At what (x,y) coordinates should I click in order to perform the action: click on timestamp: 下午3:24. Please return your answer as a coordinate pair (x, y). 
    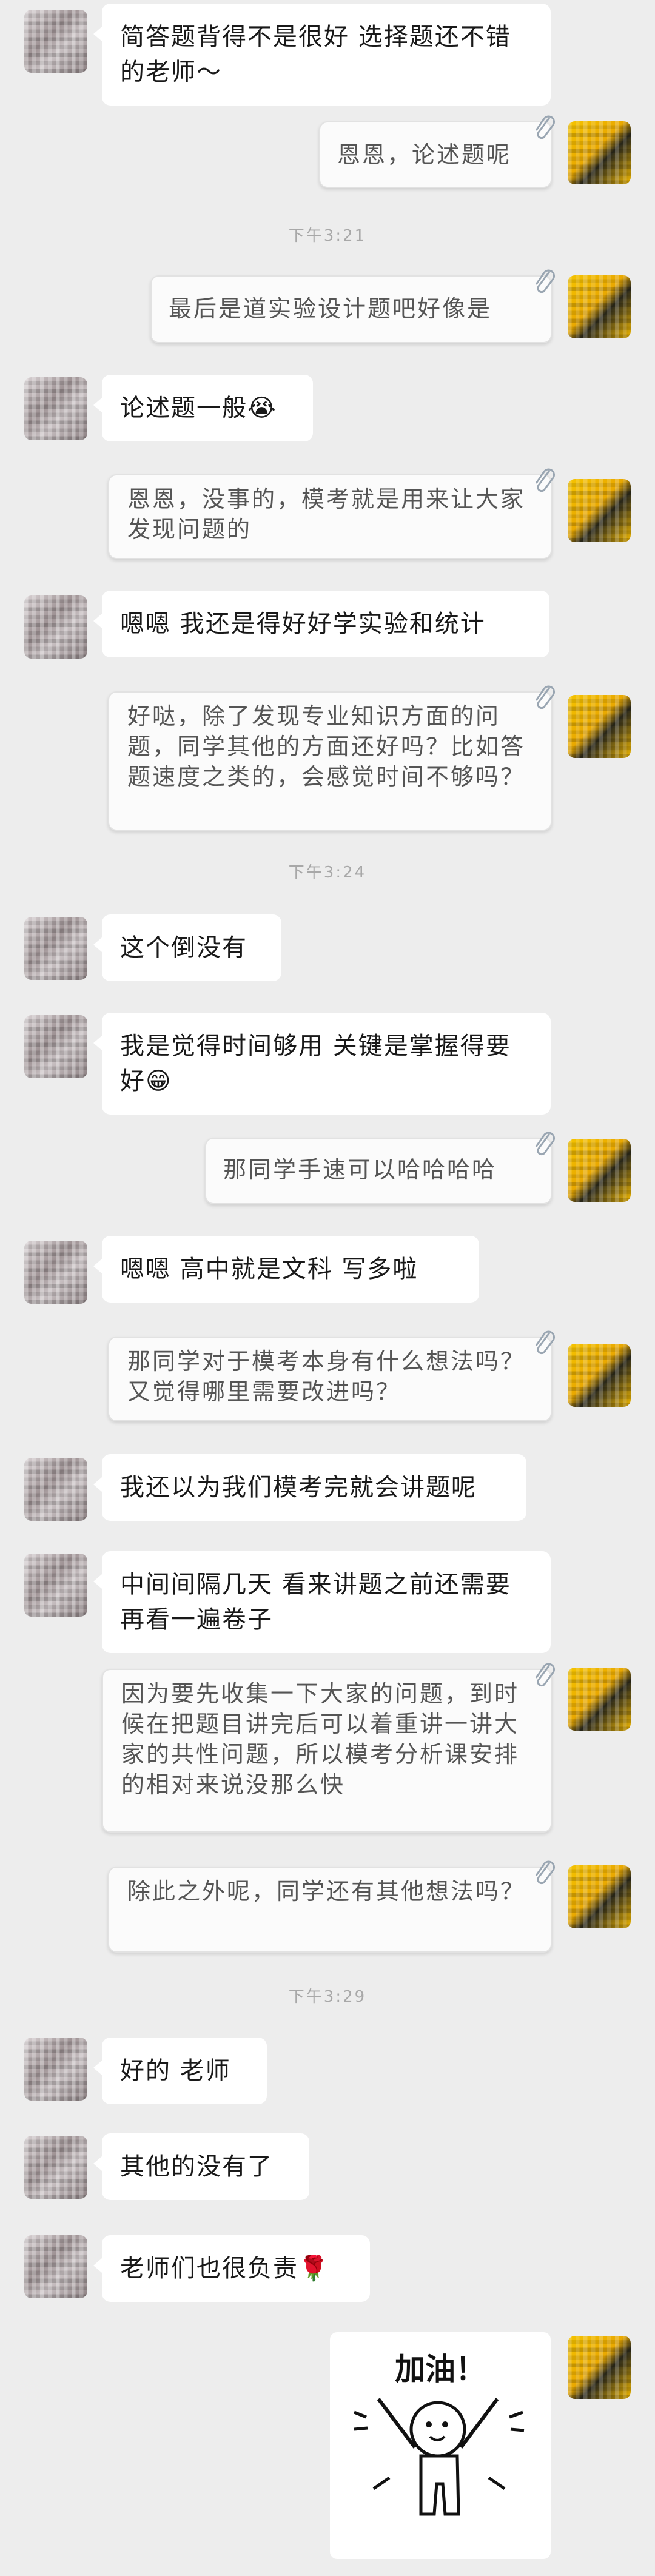
    Looking at the image, I should click on (327, 873).